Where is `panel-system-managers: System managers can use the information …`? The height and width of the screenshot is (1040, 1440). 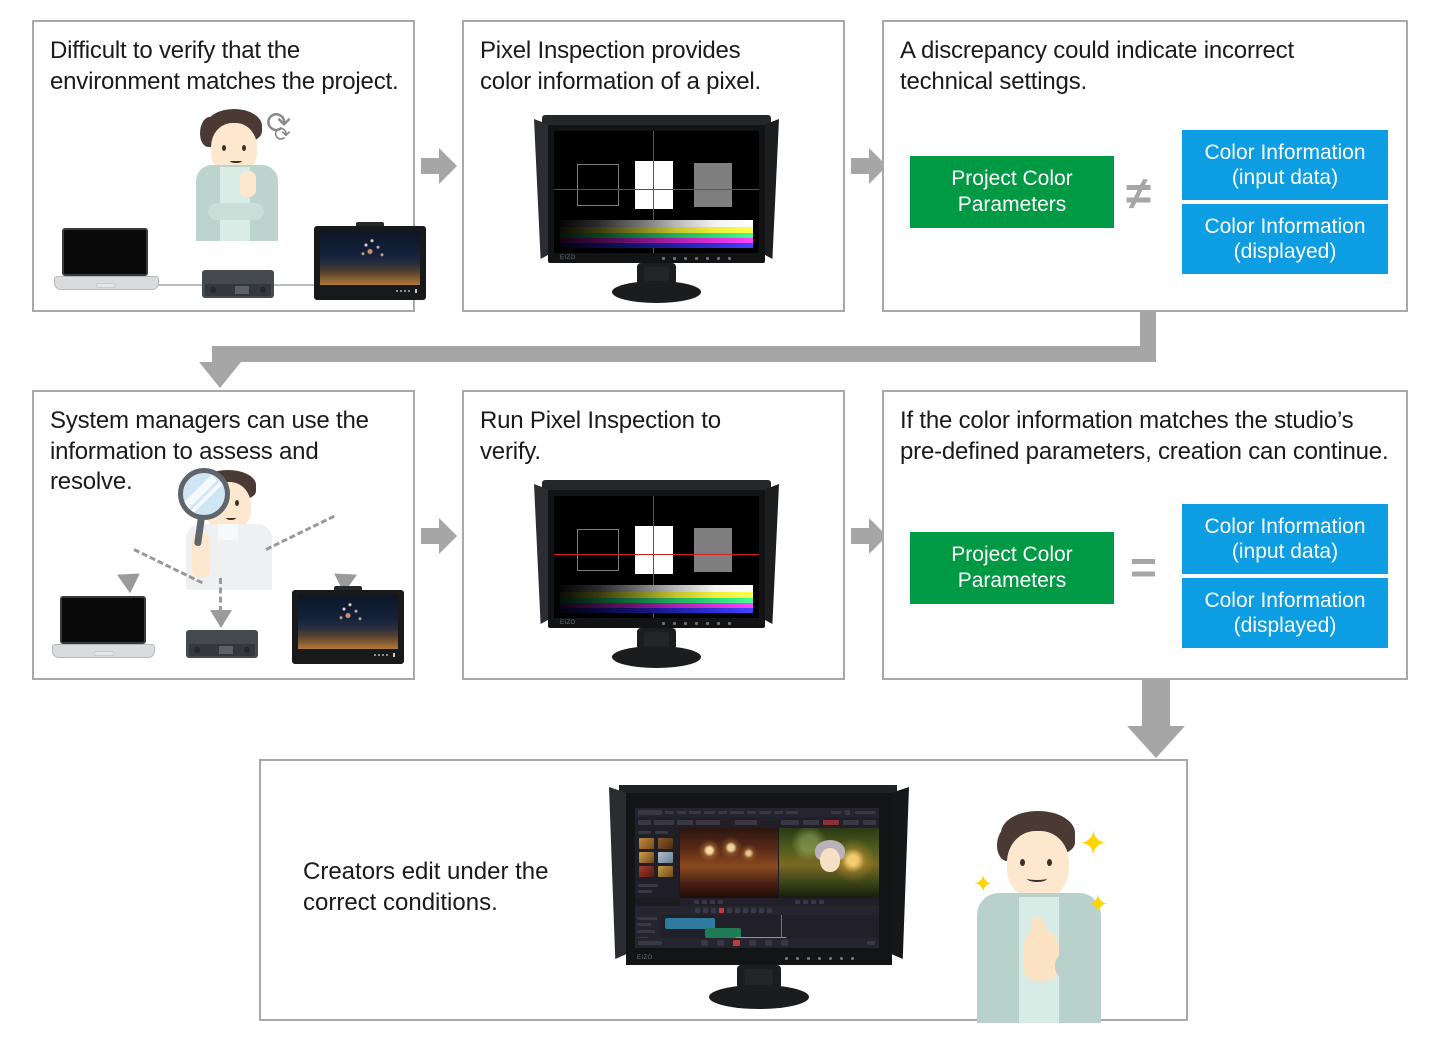 panel-system-managers: System managers can use the information … is located at coordinates (223, 535).